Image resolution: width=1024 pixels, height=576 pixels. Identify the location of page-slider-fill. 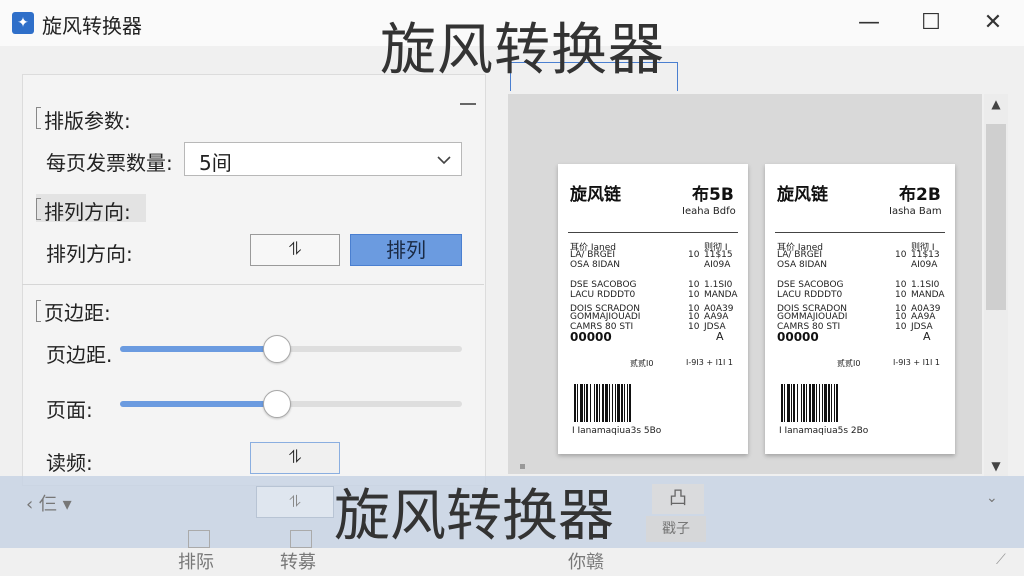
(199, 404).